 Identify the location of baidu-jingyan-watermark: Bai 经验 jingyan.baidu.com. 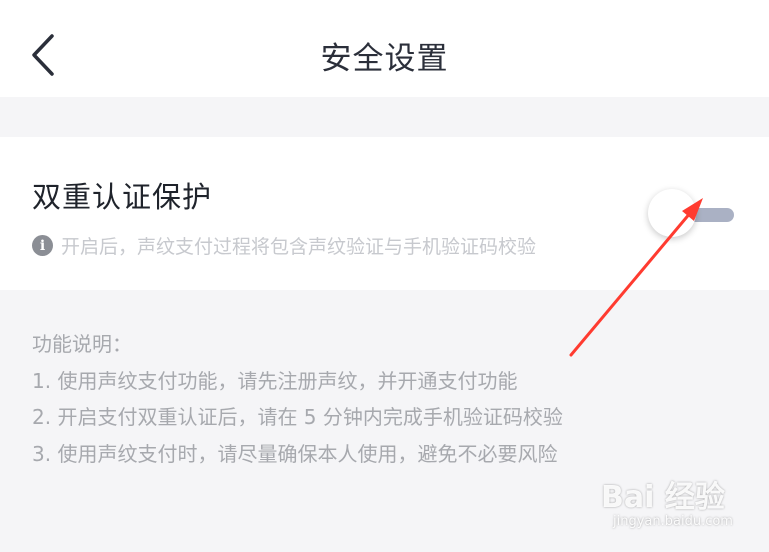
(676, 512).